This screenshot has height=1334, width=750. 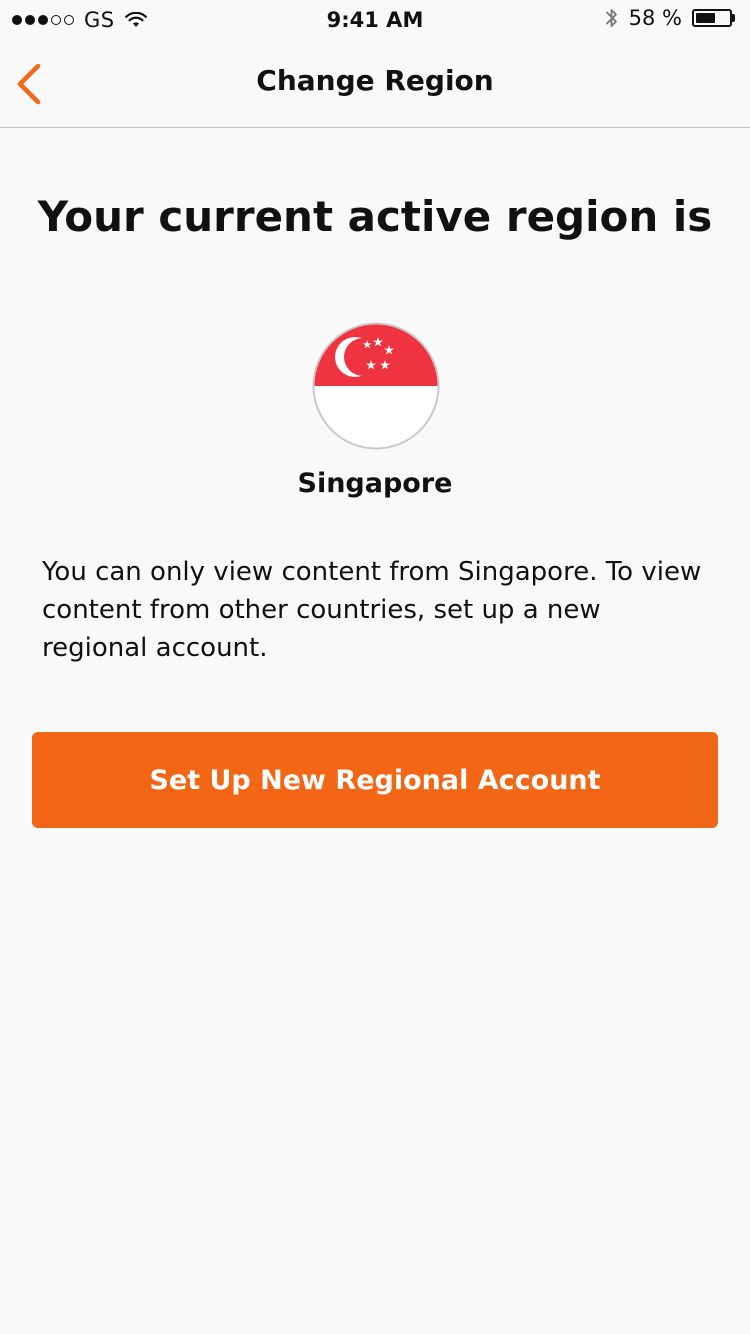 What do you see at coordinates (655, 18) in the screenshot?
I see `battery-percentage: 58 %` at bounding box center [655, 18].